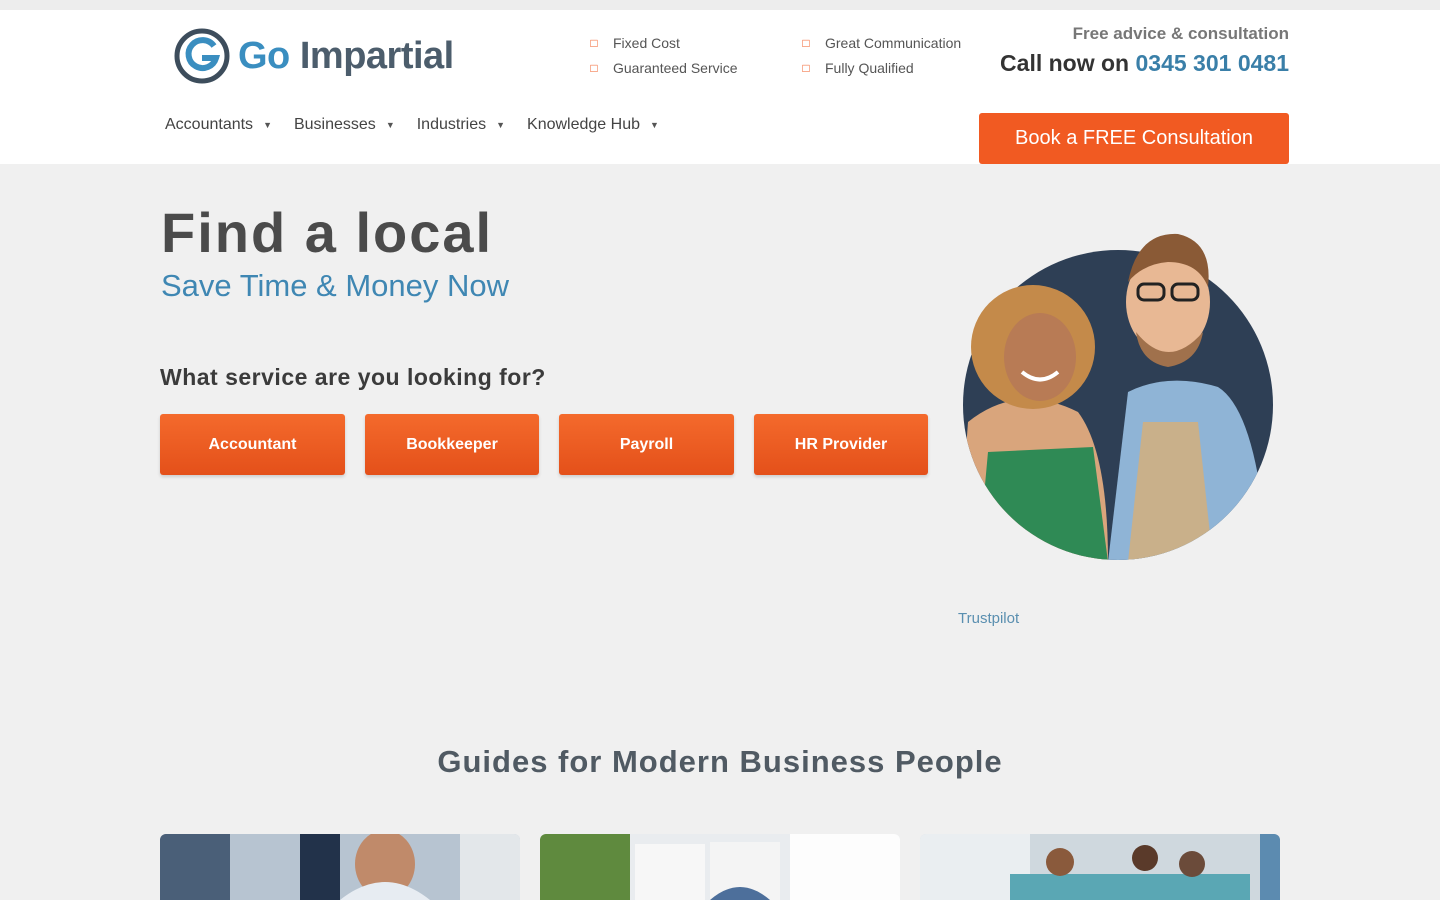  What do you see at coordinates (869, 67) in the screenshot?
I see `feature-label: Fully Qualified` at bounding box center [869, 67].